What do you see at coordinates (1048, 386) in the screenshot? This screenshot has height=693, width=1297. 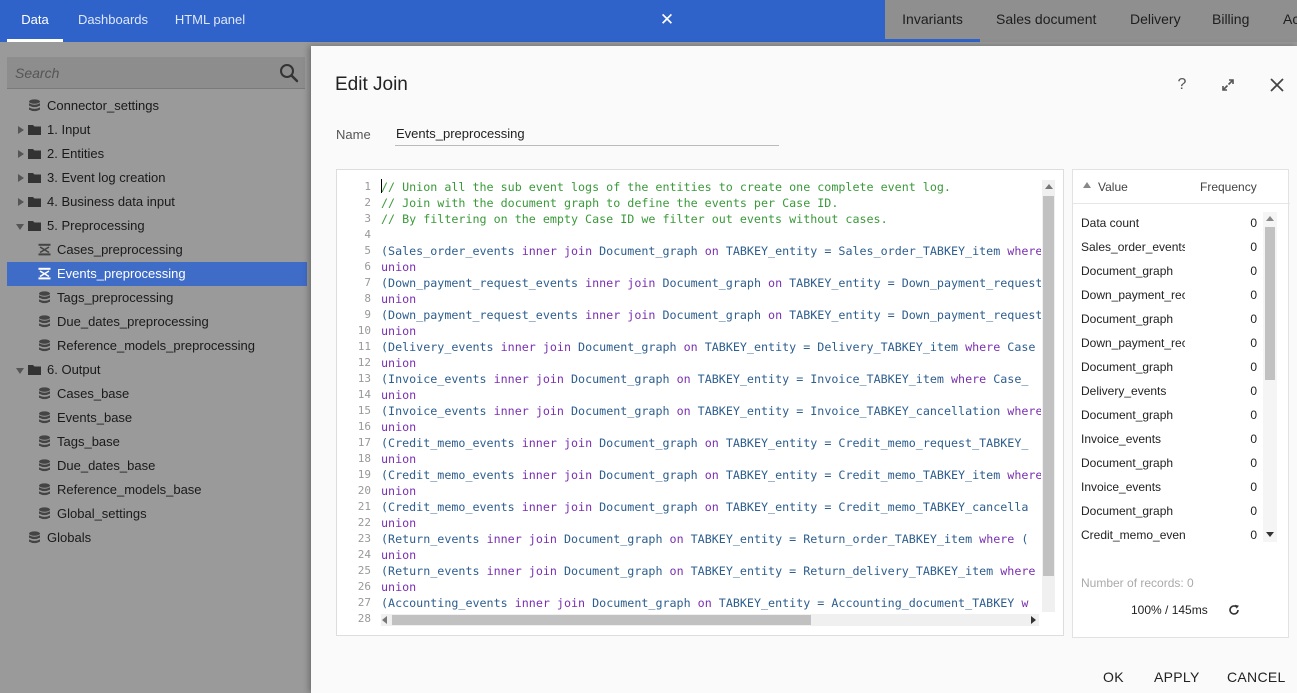 I see `vertical-scroll-thumb` at bounding box center [1048, 386].